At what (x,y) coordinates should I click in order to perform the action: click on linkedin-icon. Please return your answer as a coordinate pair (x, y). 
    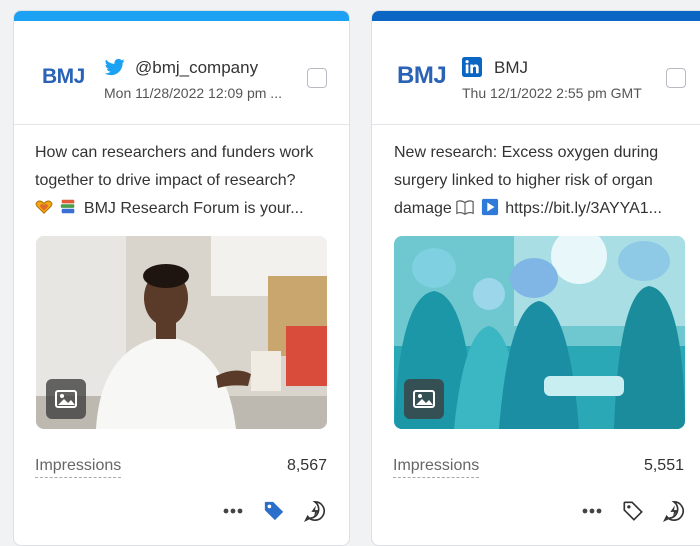
    Looking at the image, I should click on (472, 67).